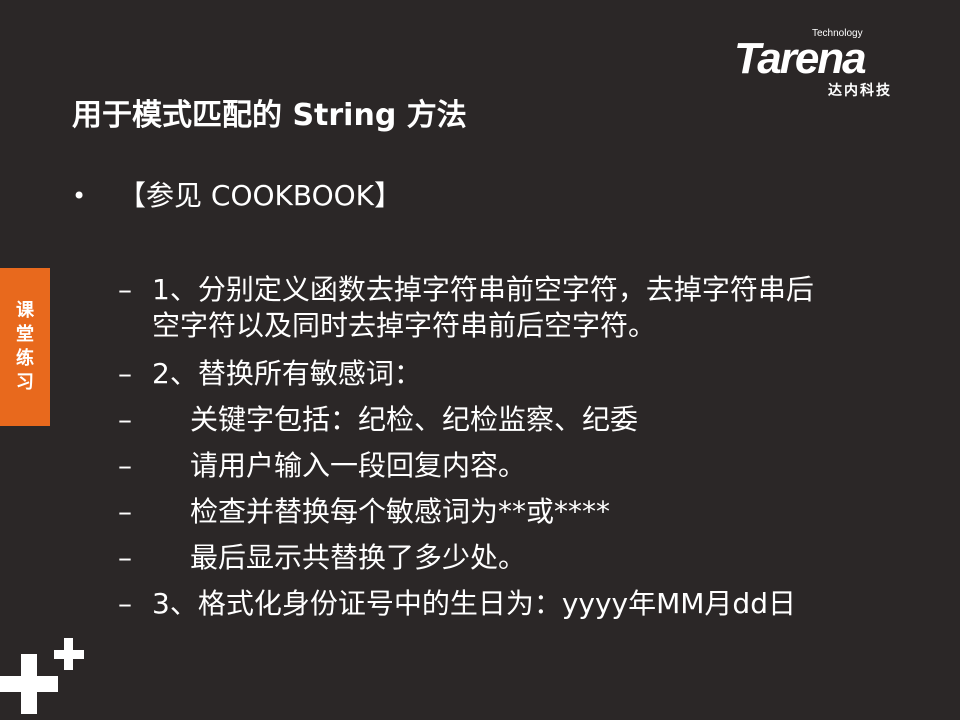 This screenshot has height=720, width=960. Describe the element at coordinates (414, 419) in the screenshot. I see `list-item-text: 关键字包括：纪检、纪检监察、纪委` at that location.